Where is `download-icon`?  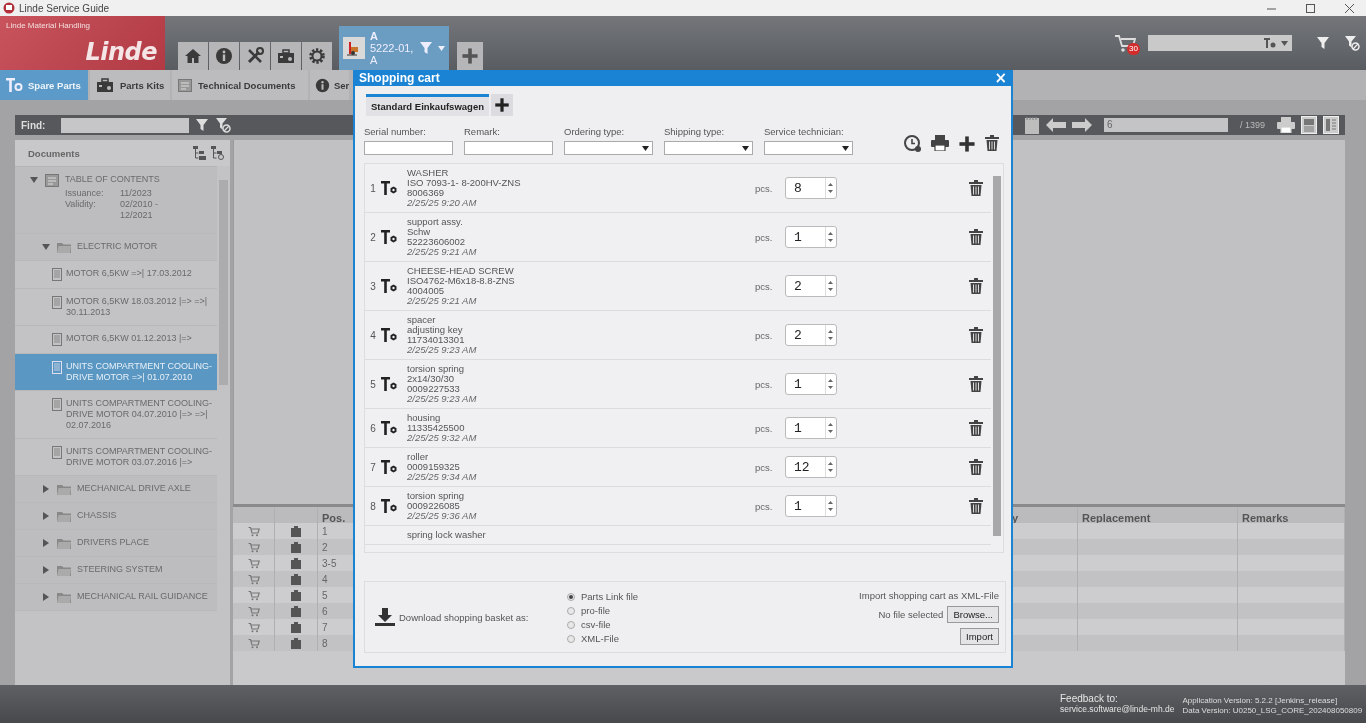
download-icon is located at coordinates (385, 617).